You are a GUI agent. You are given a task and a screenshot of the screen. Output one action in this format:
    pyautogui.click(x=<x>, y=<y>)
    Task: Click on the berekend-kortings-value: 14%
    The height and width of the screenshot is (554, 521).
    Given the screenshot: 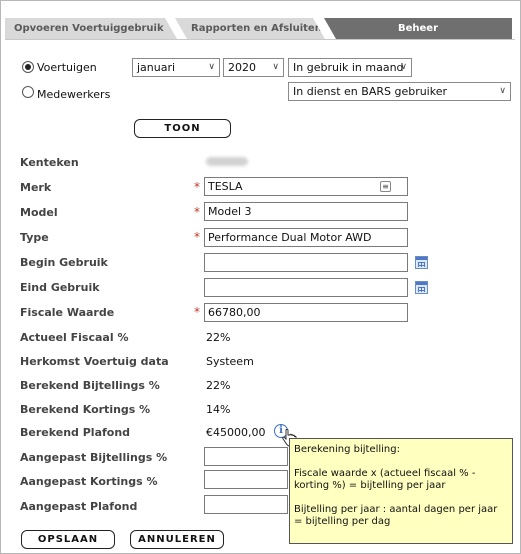 What is the action you would take?
    pyautogui.click(x=218, y=409)
    